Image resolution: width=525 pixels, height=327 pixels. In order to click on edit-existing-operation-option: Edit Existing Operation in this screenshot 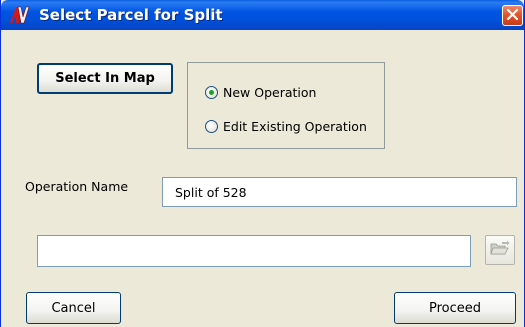, I will do `click(286, 126)`.